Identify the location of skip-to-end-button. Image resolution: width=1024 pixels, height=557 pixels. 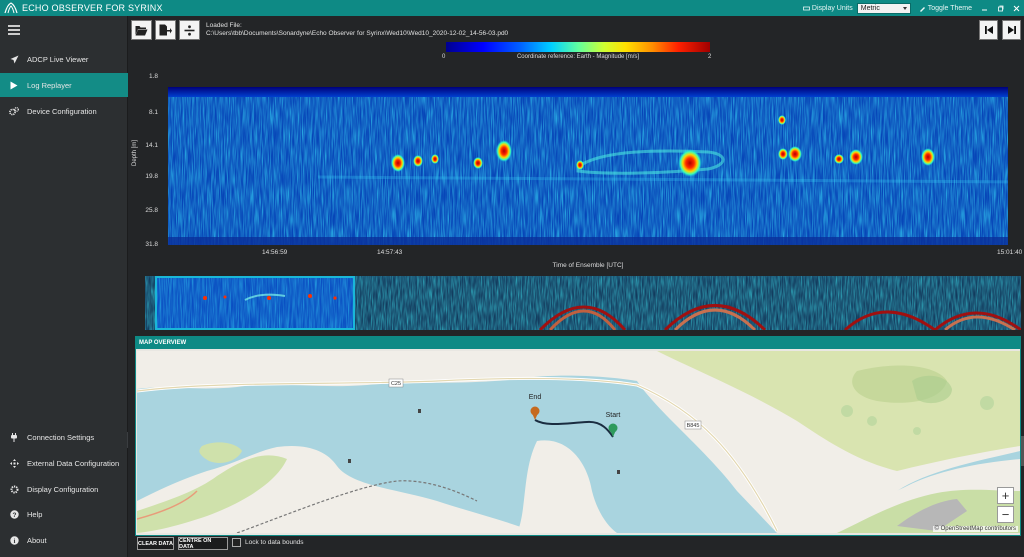
(1011, 30).